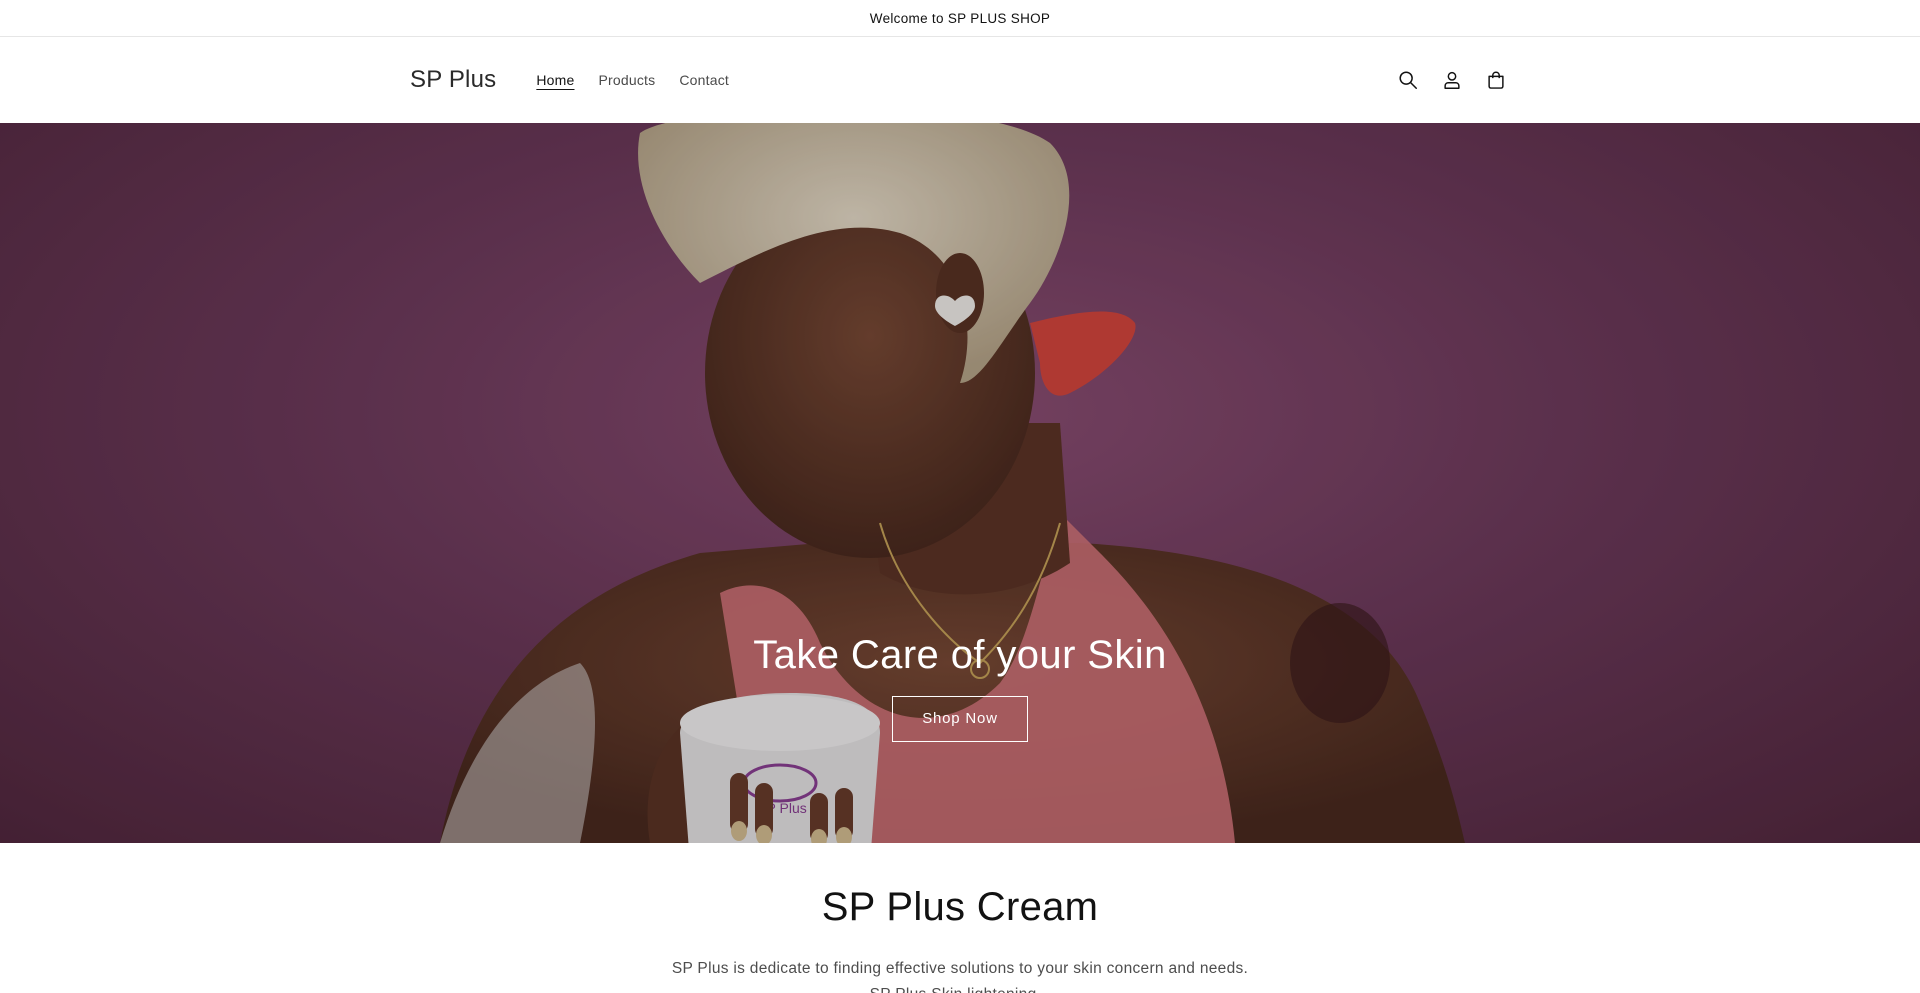  Describe the element at coordinates (1408, 80) in the screenshot. I see `search-icon` at that location.